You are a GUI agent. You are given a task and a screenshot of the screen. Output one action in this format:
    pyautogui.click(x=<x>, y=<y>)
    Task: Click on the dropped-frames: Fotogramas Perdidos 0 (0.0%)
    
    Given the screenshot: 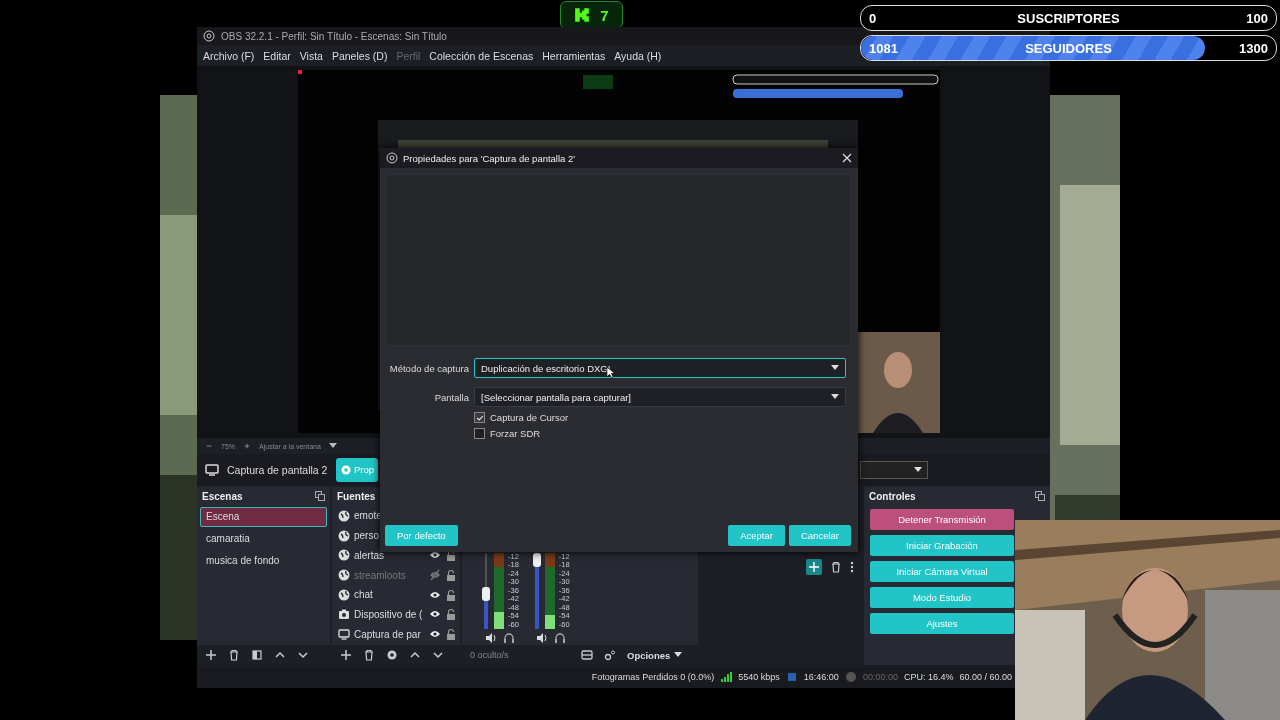 What is the action you would take?
    pyautogui.click(x=653, y=676)
    